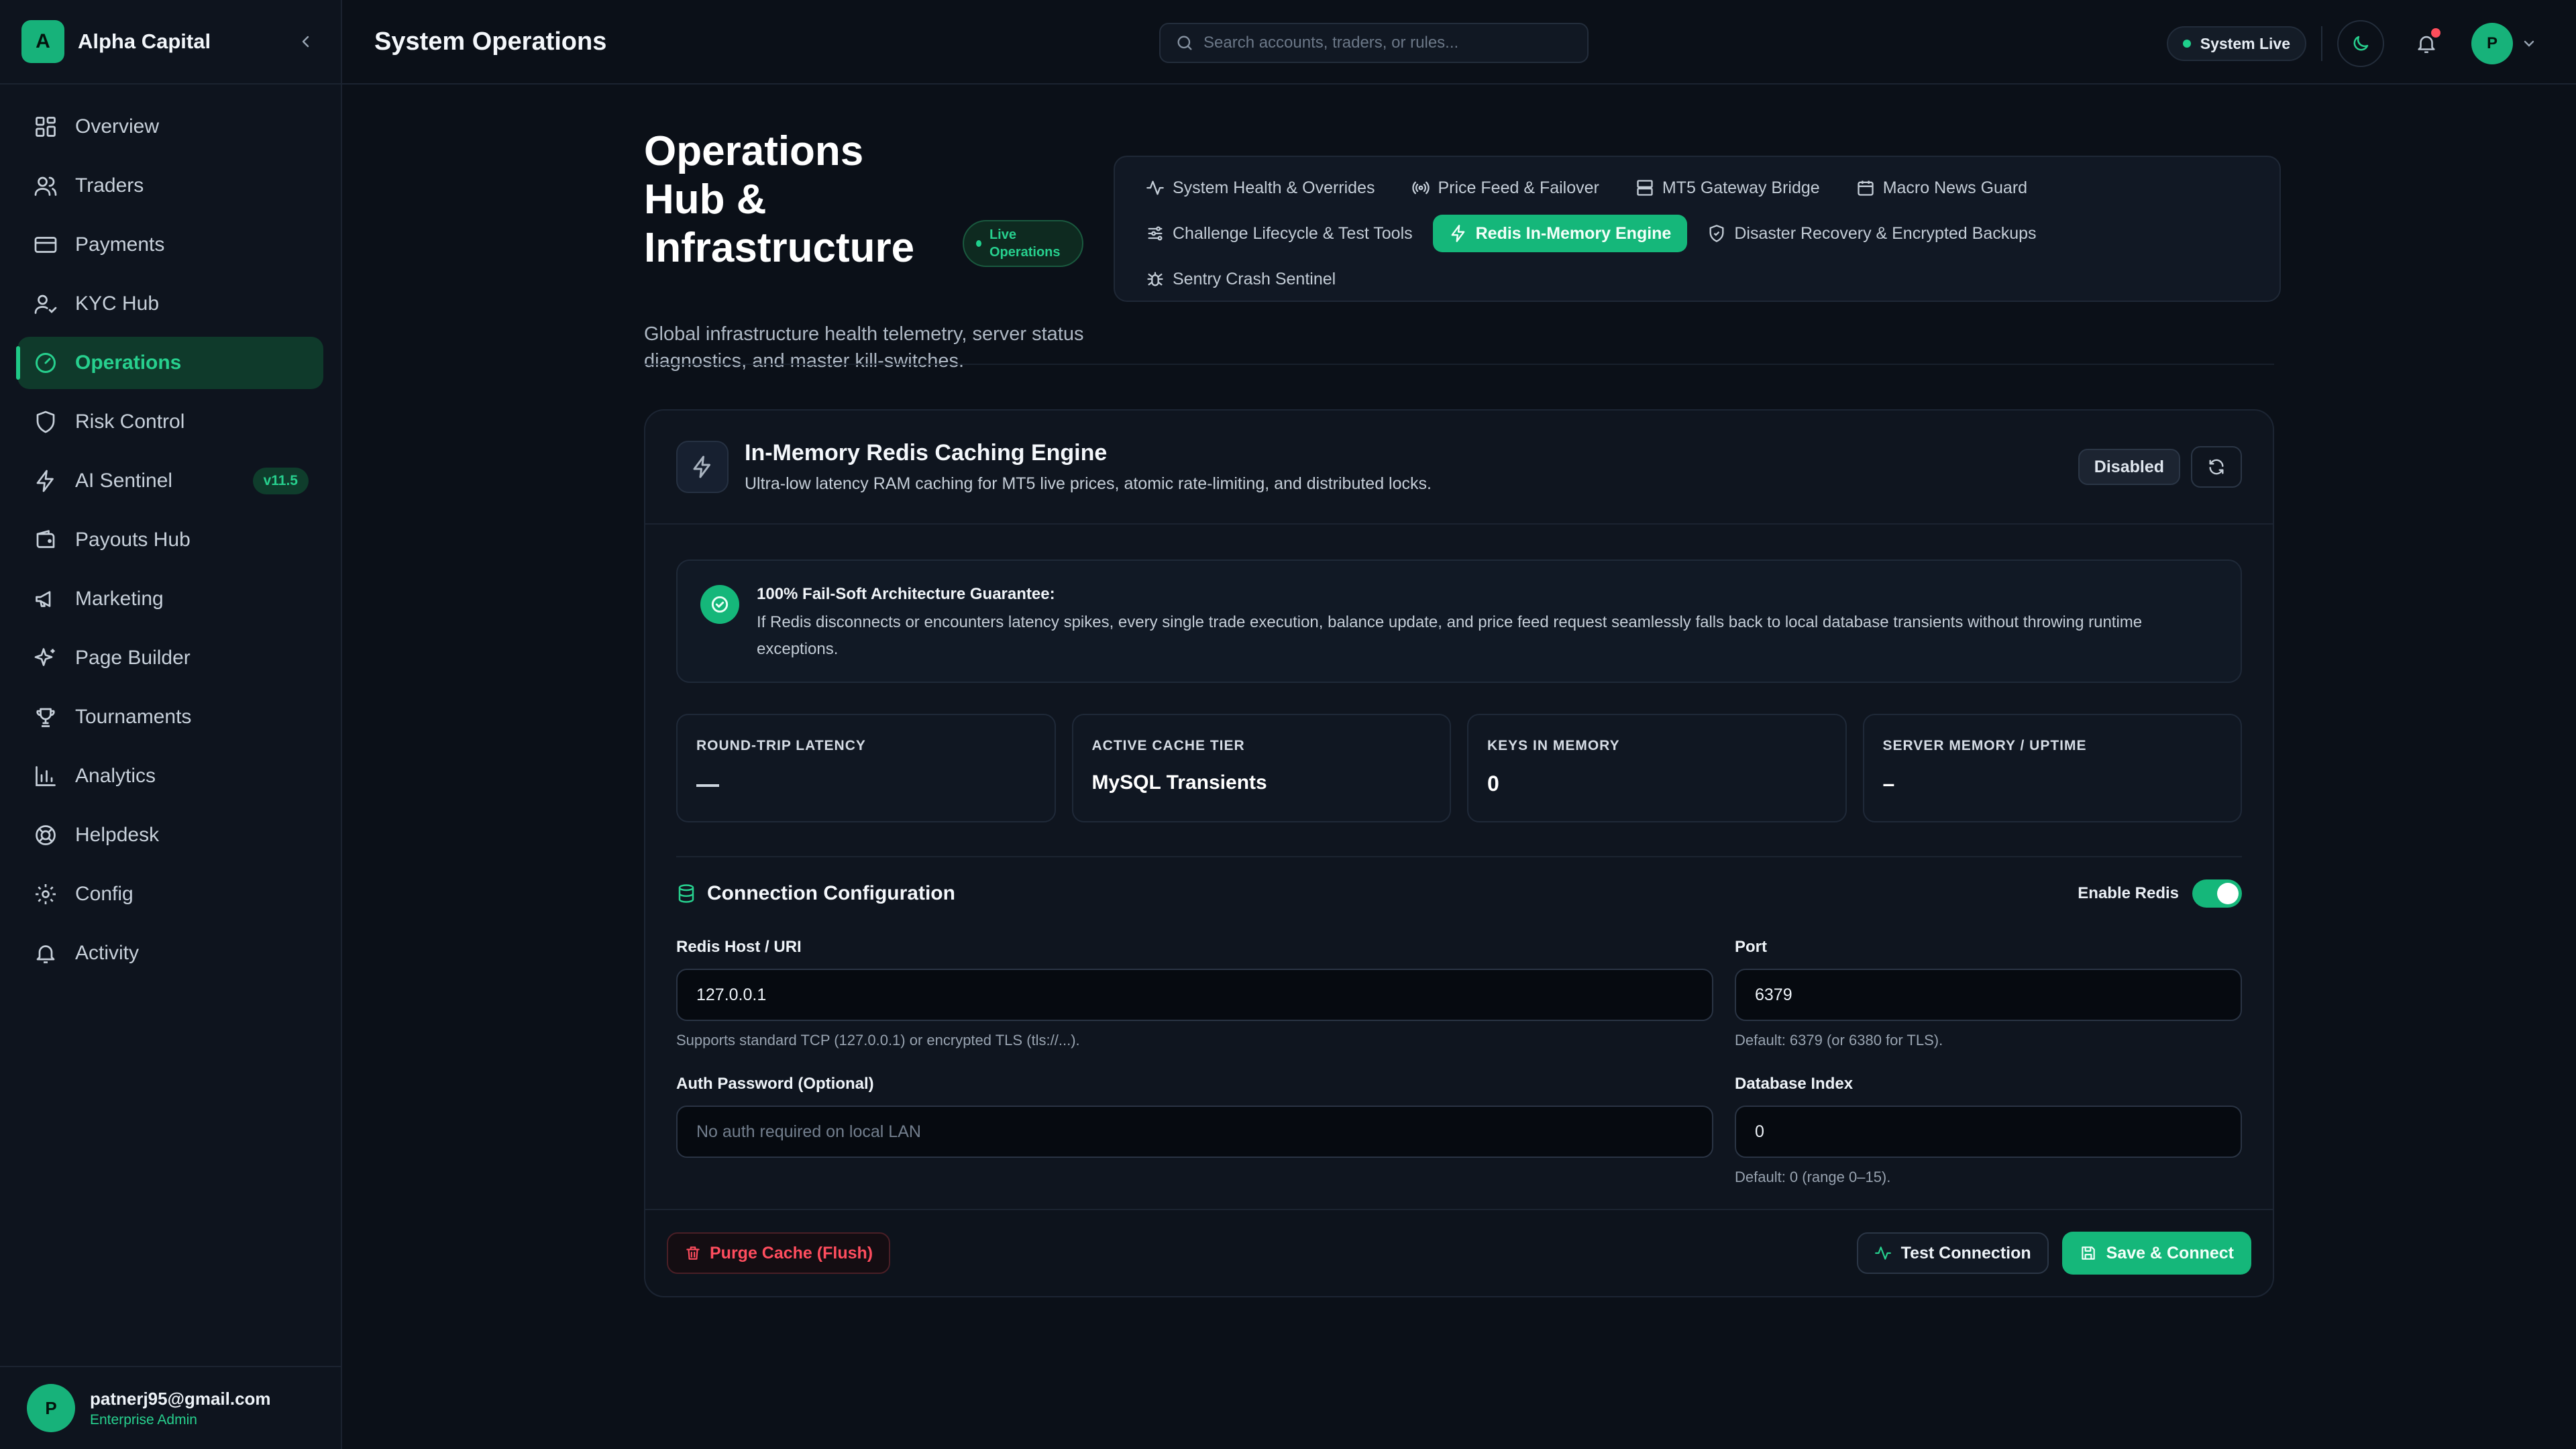 The width and height of the screenshot is (2576, 1449). What do you see at coordinates (2245, 43) in the screenshot?
I see `status-label: System Live` at bounding box center [2245, 43].